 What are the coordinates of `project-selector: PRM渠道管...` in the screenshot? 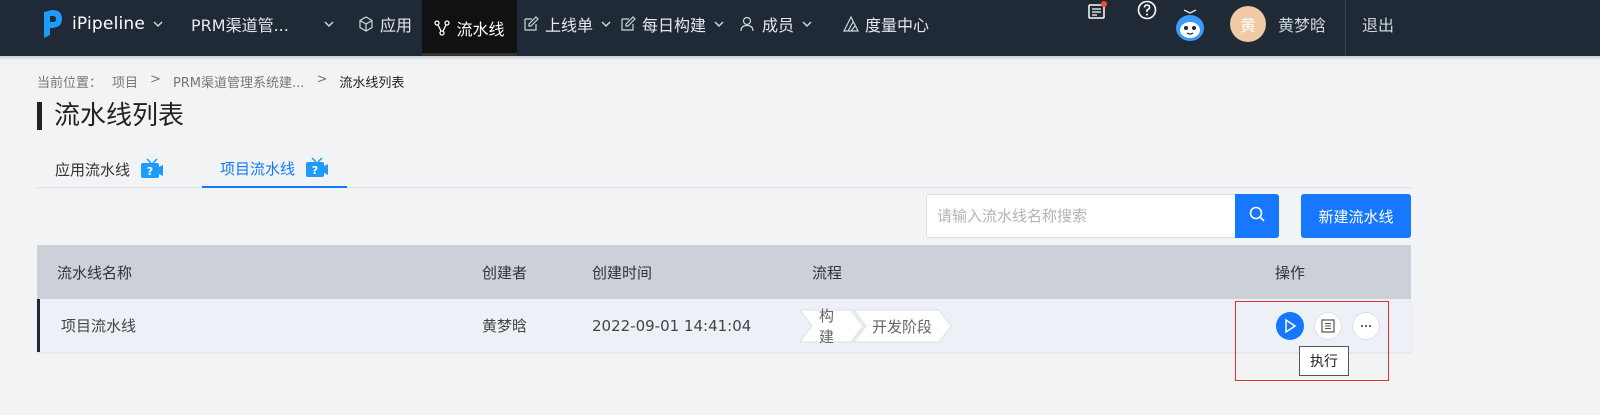 It's located at (240, 24).